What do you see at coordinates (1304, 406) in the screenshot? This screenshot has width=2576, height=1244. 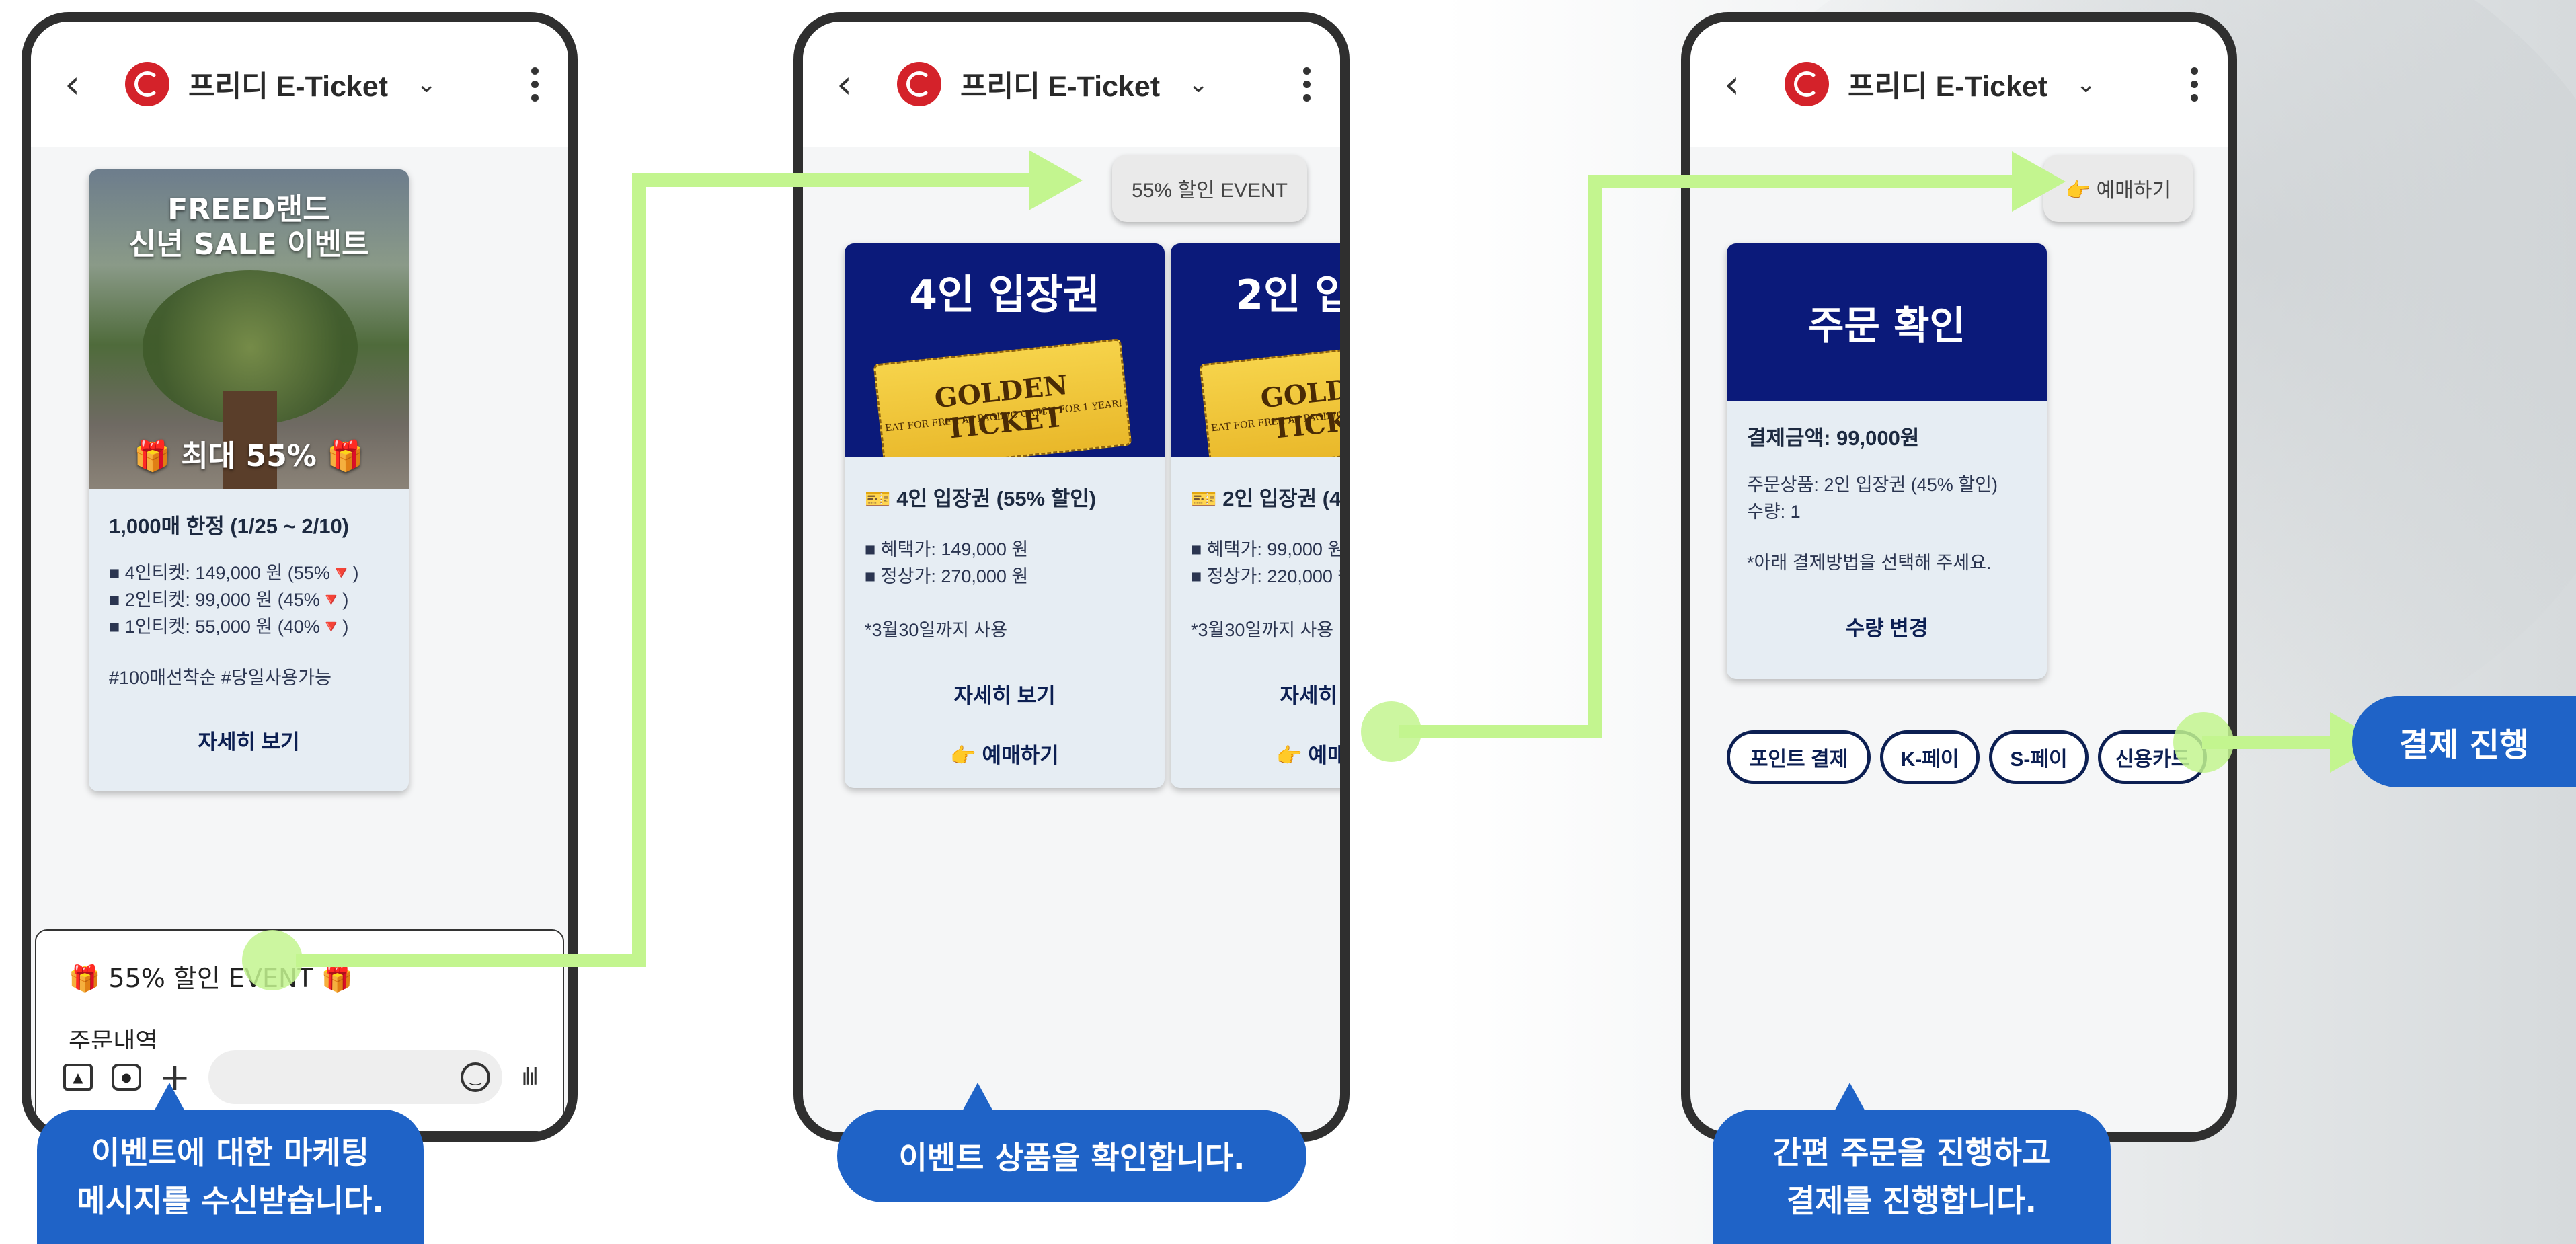 I see `golden-ticket-text: GOLDEN TICKET` at bounding box center [1304, 406].